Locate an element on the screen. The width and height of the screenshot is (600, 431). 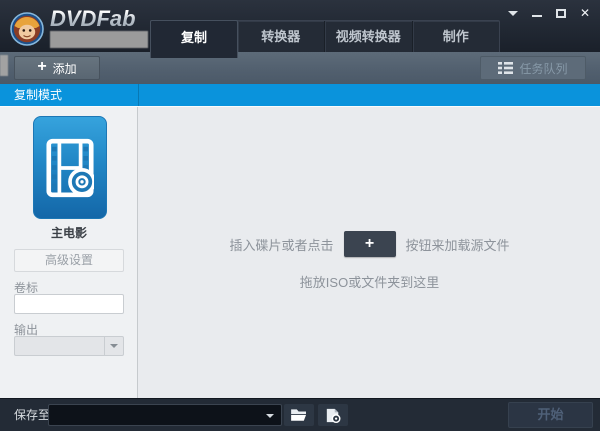
save-path-combobox is located at coordinates (165, 415).